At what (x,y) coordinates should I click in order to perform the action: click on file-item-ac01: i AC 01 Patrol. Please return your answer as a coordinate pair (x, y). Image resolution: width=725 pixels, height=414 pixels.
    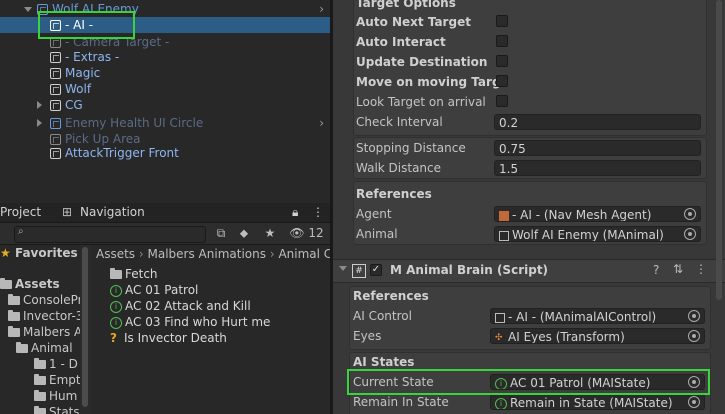
    Looking at the image, I should click on (154, 290).